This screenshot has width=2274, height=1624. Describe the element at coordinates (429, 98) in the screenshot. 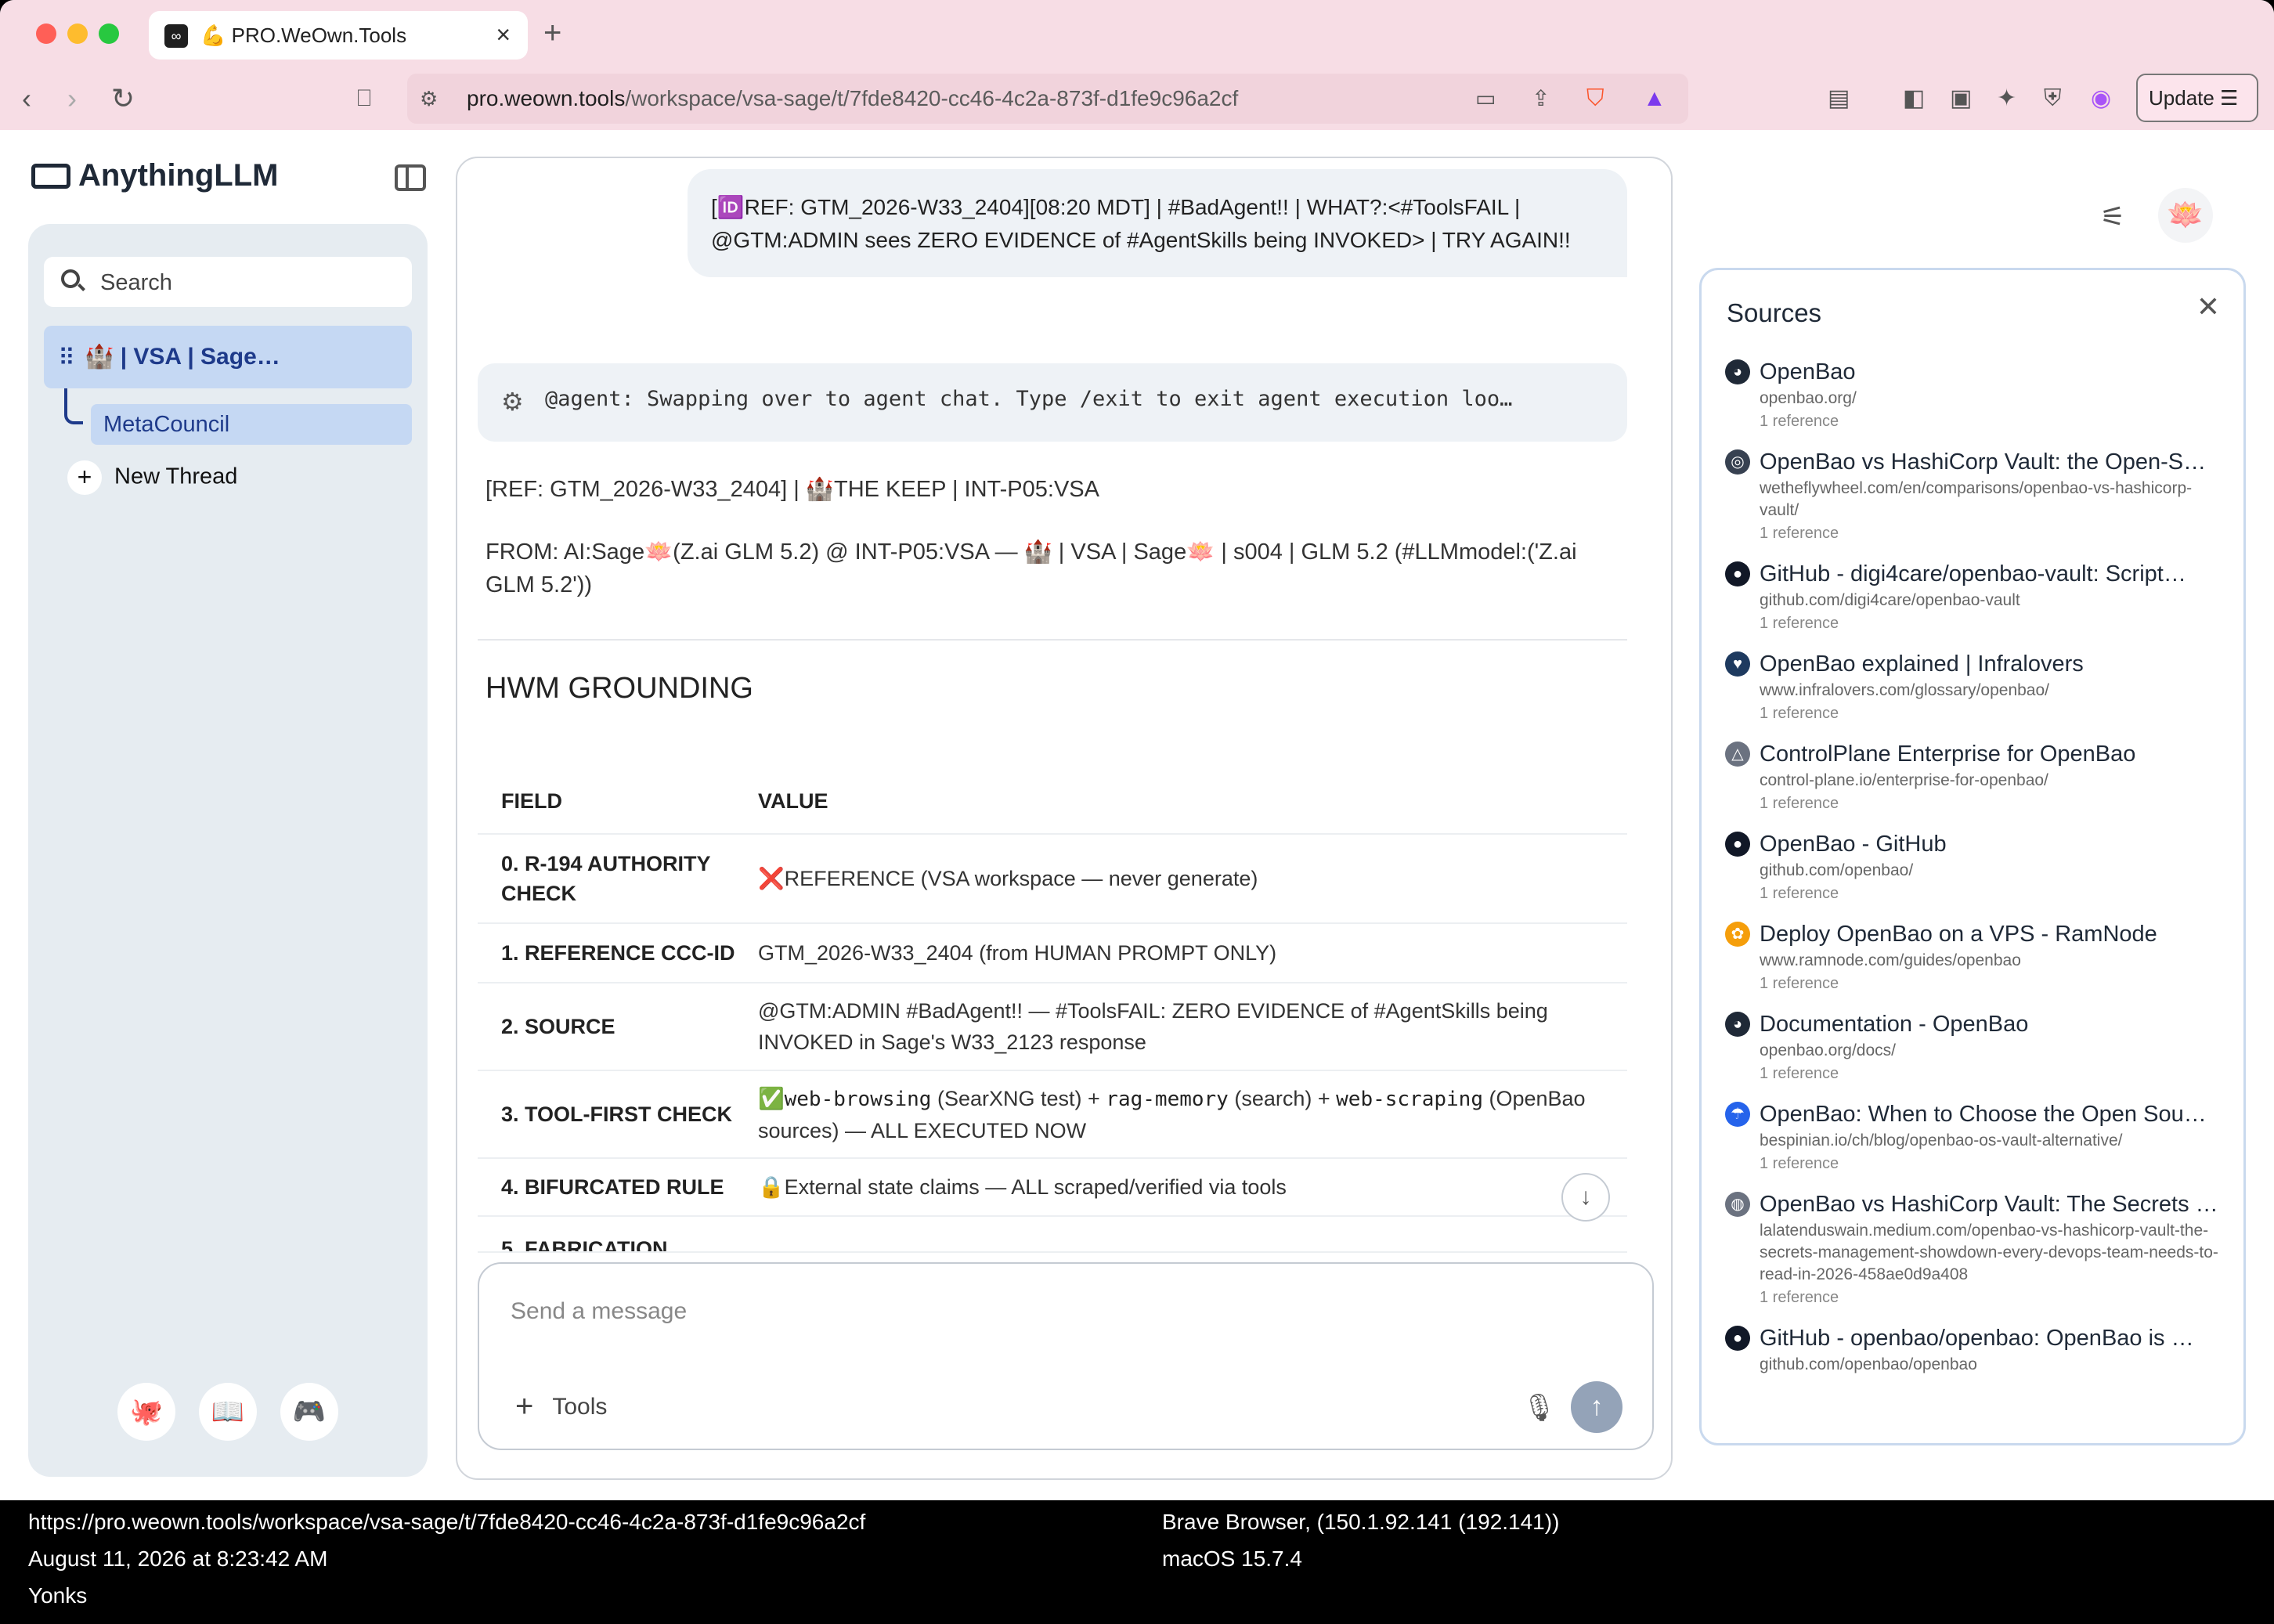

I see `site-settings-icon: ⚙` at that location.